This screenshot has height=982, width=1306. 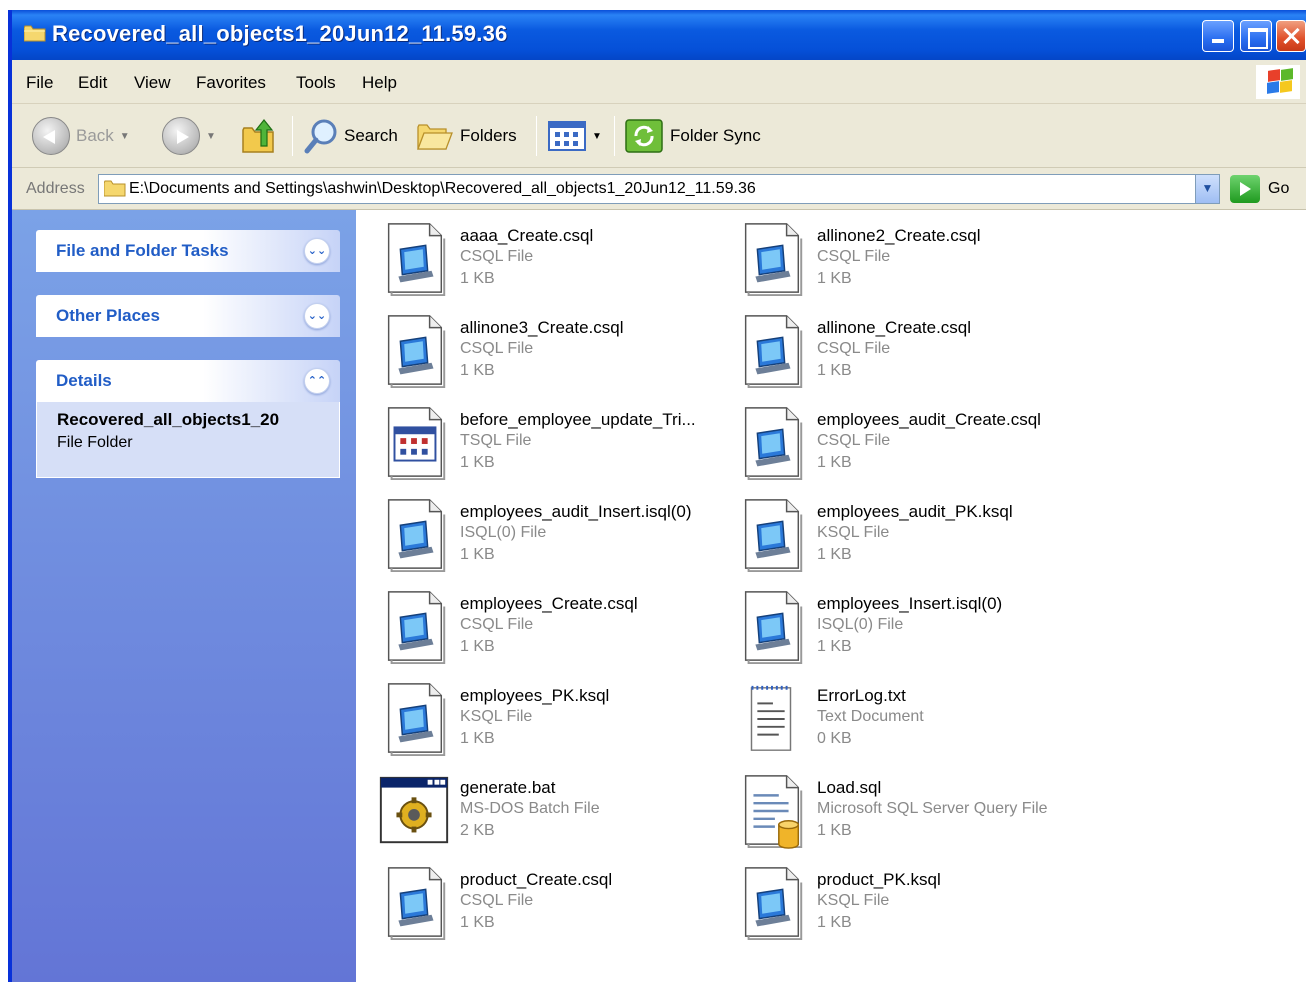 What do you see at coordinates (905, 350) in the screenshot?
I see `file-item: allinone_Create.csql CSQL File 1 KB` at bounding box center [905, 350].